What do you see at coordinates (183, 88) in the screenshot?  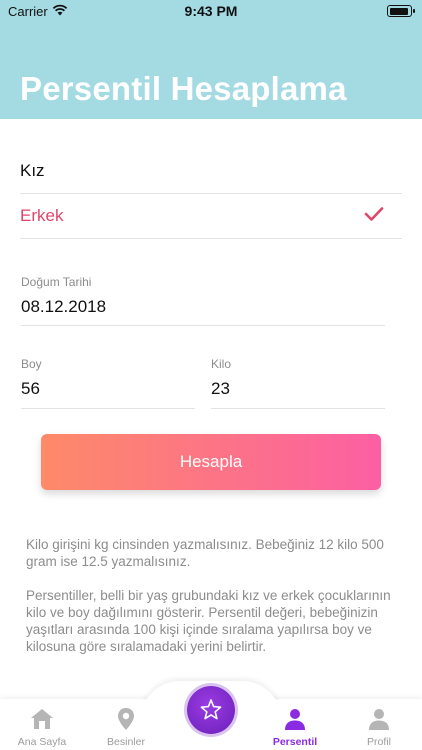 I see `page-title: Persentil Hesaplama` at bounding box center [183, 88].